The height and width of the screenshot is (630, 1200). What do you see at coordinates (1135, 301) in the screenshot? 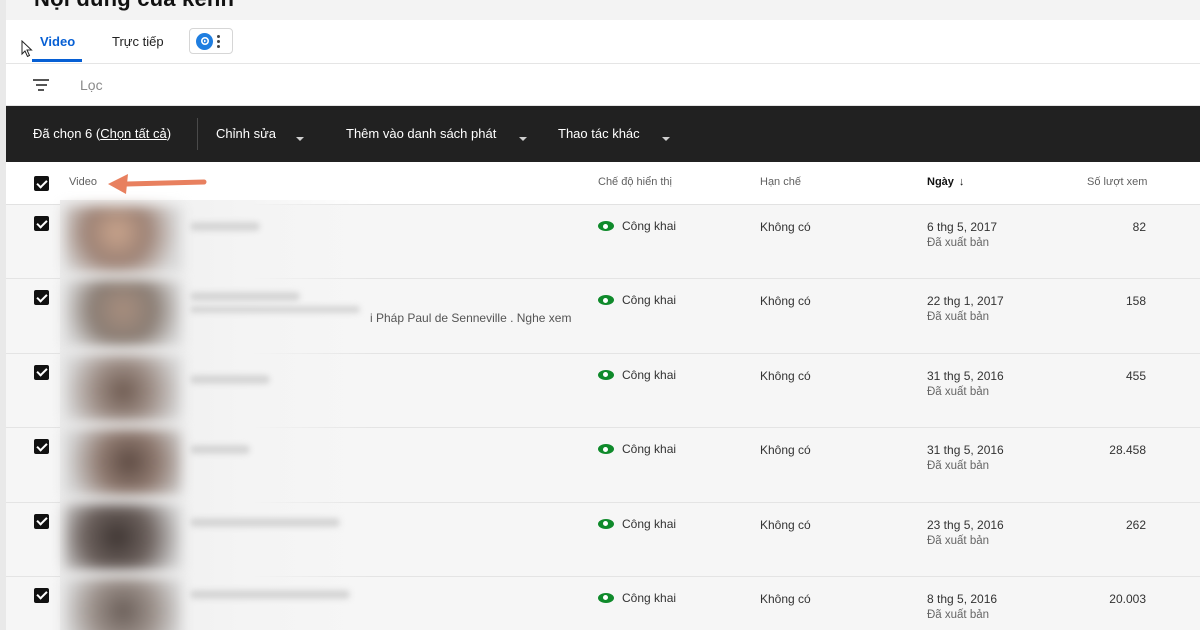
I see `views-cell: 158` at bounding box center [1135, 301].